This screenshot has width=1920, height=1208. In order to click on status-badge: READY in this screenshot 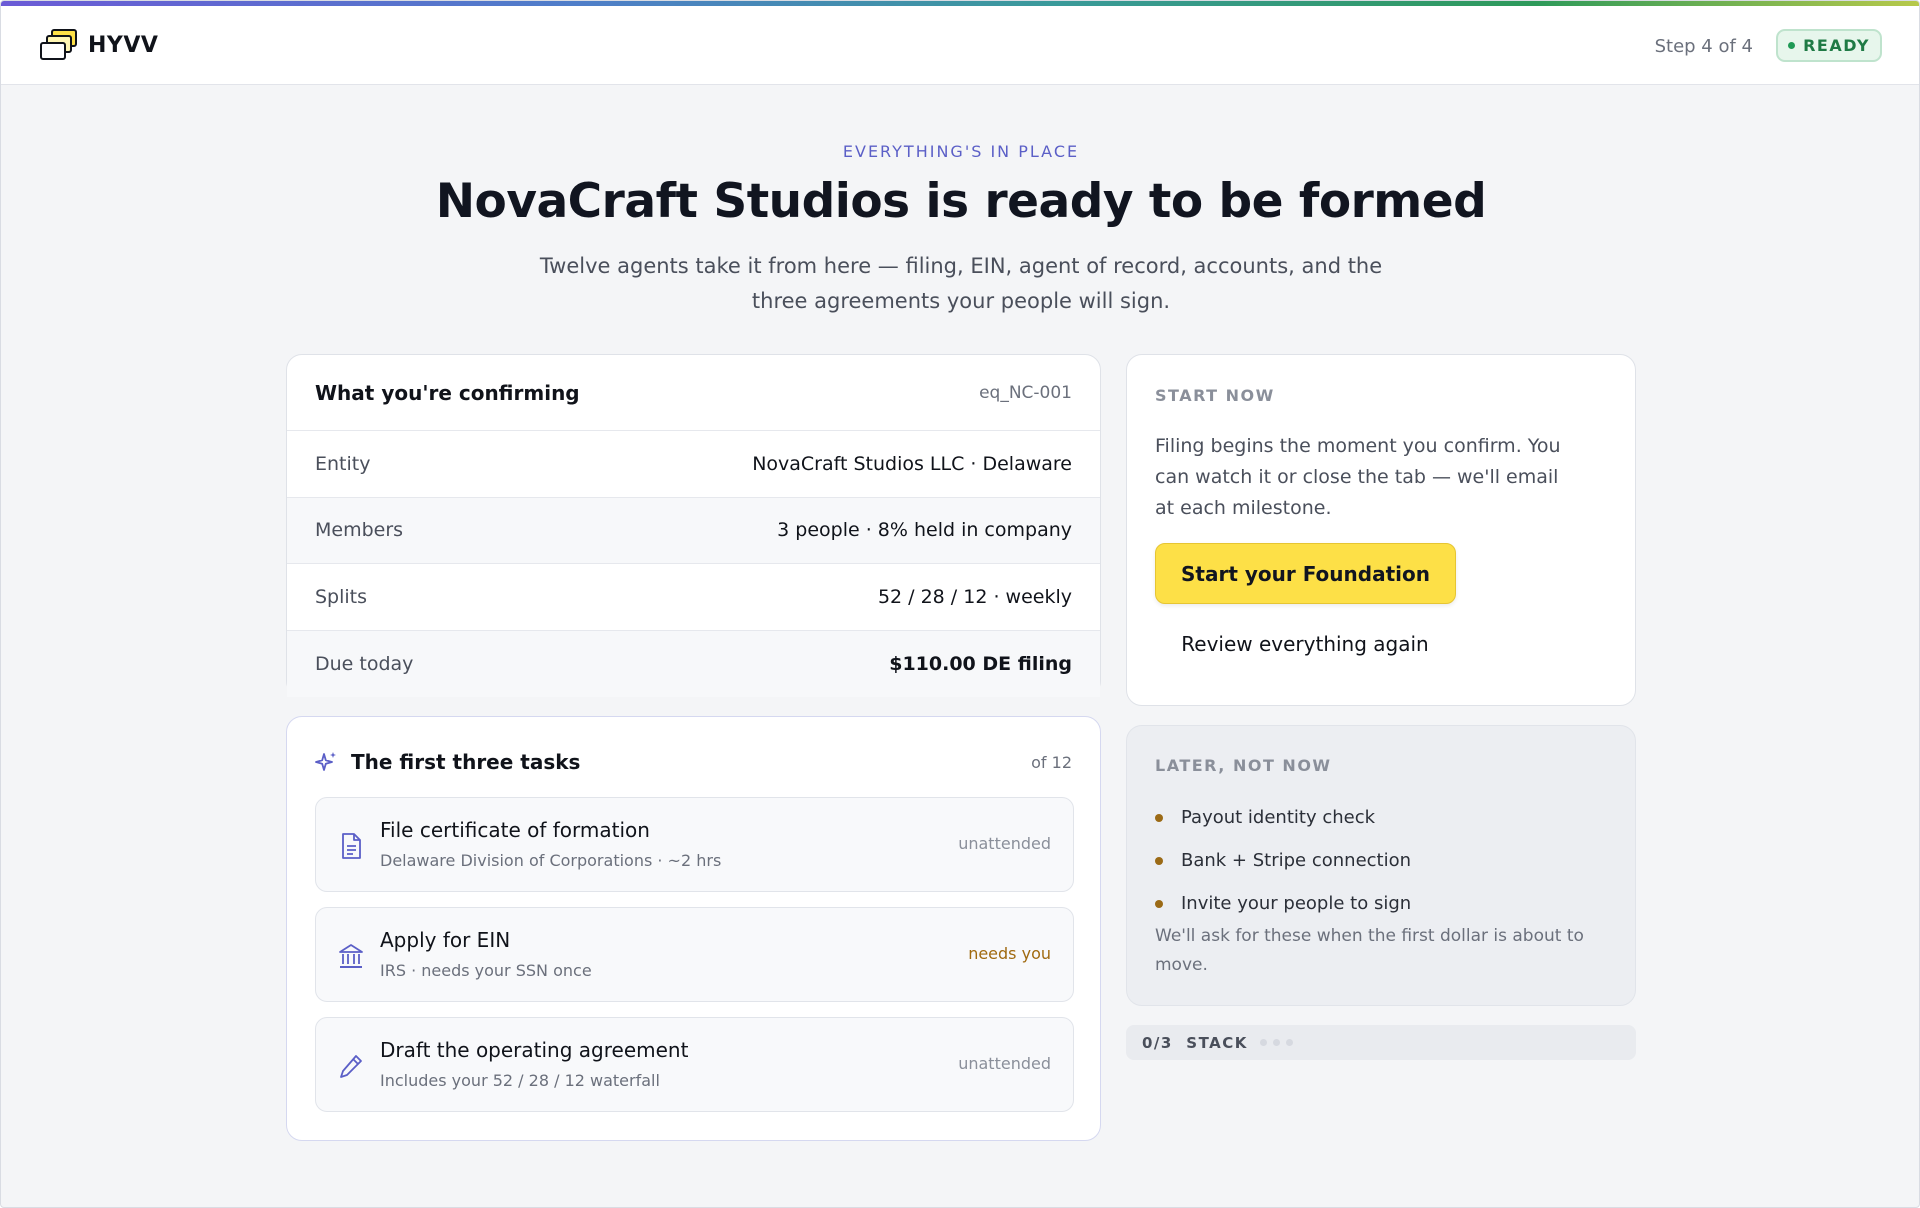, I will do `click(1829, 45)`.